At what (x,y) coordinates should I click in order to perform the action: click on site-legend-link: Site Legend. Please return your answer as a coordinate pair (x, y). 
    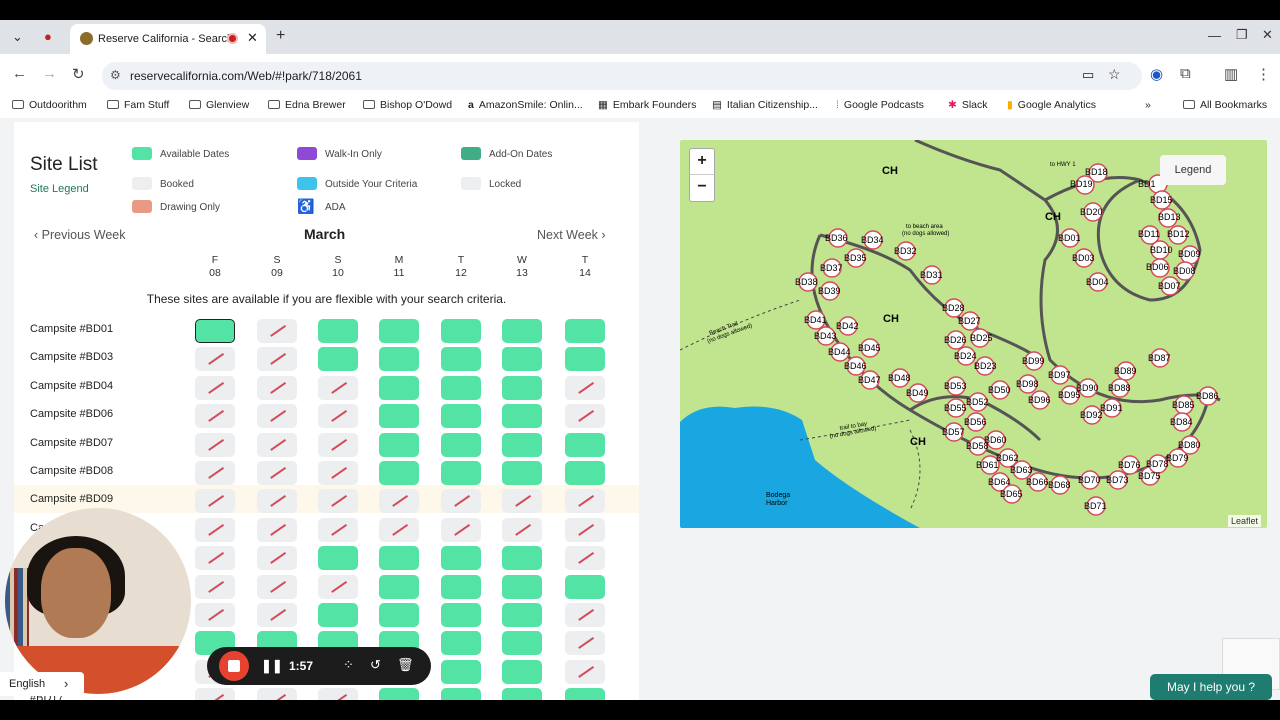
    Looking at the image, I should click on (59, 189).